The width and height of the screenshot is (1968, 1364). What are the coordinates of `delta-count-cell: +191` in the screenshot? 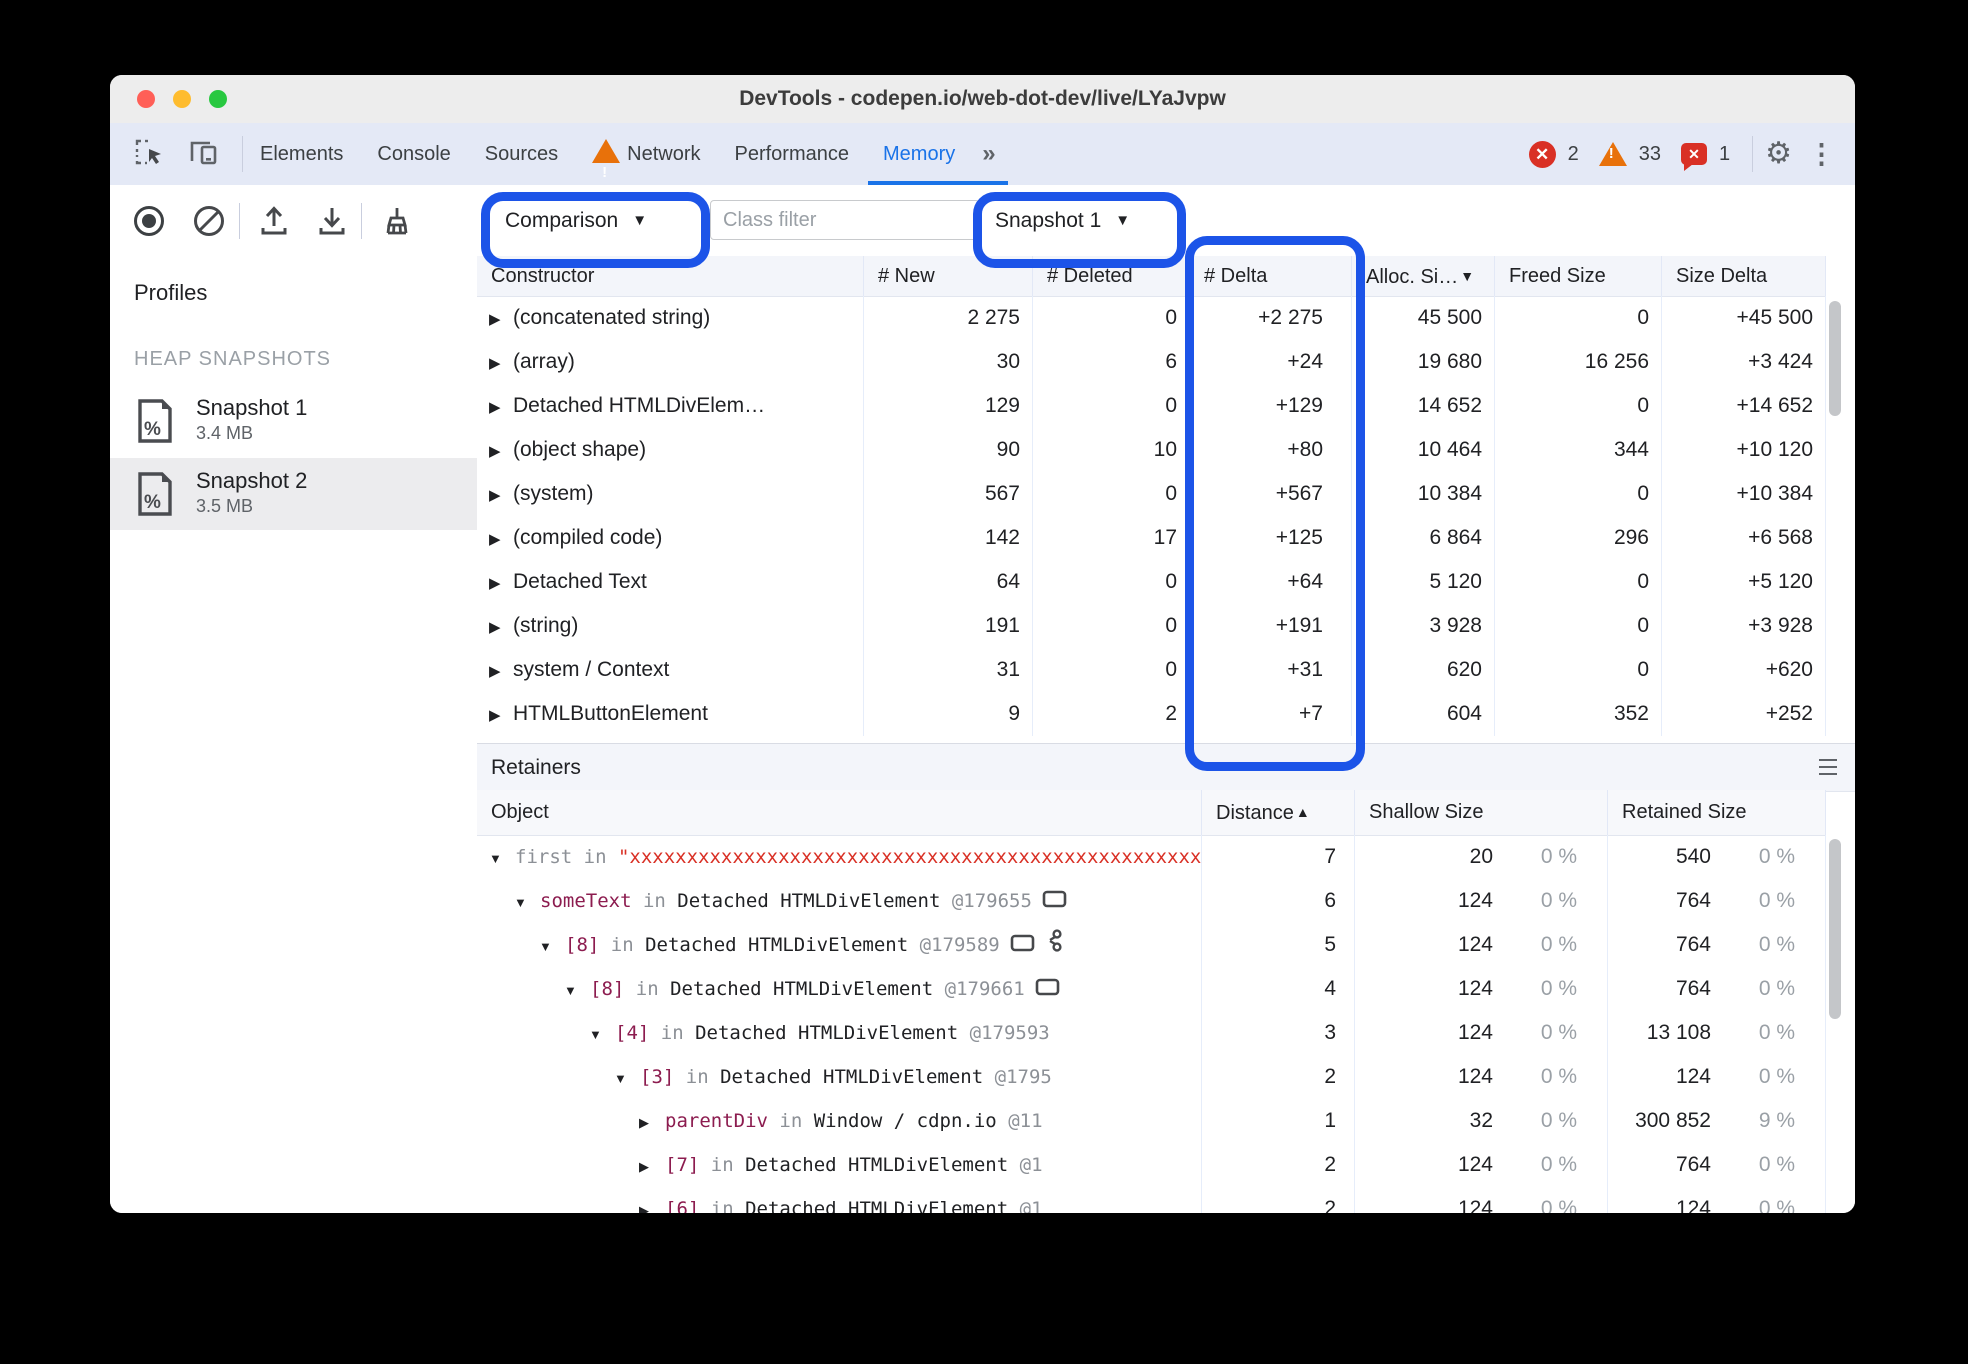 It's located at (1271, 626).